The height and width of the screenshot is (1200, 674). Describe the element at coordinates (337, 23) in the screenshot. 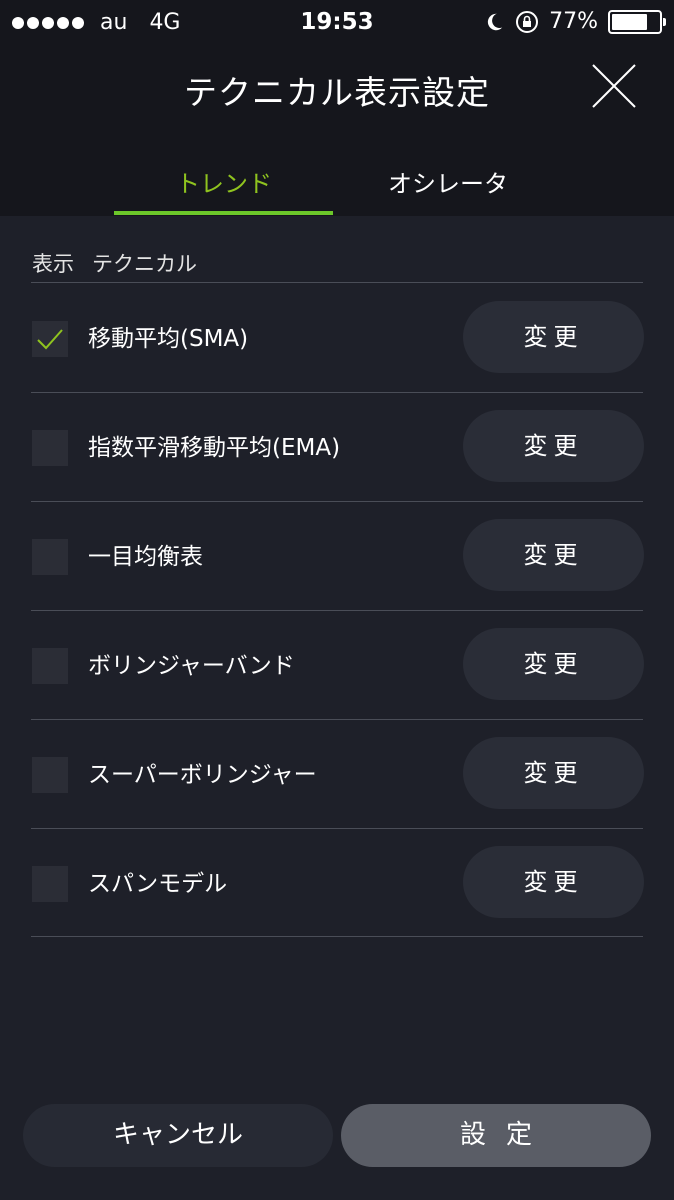

I see `status-bar: au 4G 19:53 77%` at that location.